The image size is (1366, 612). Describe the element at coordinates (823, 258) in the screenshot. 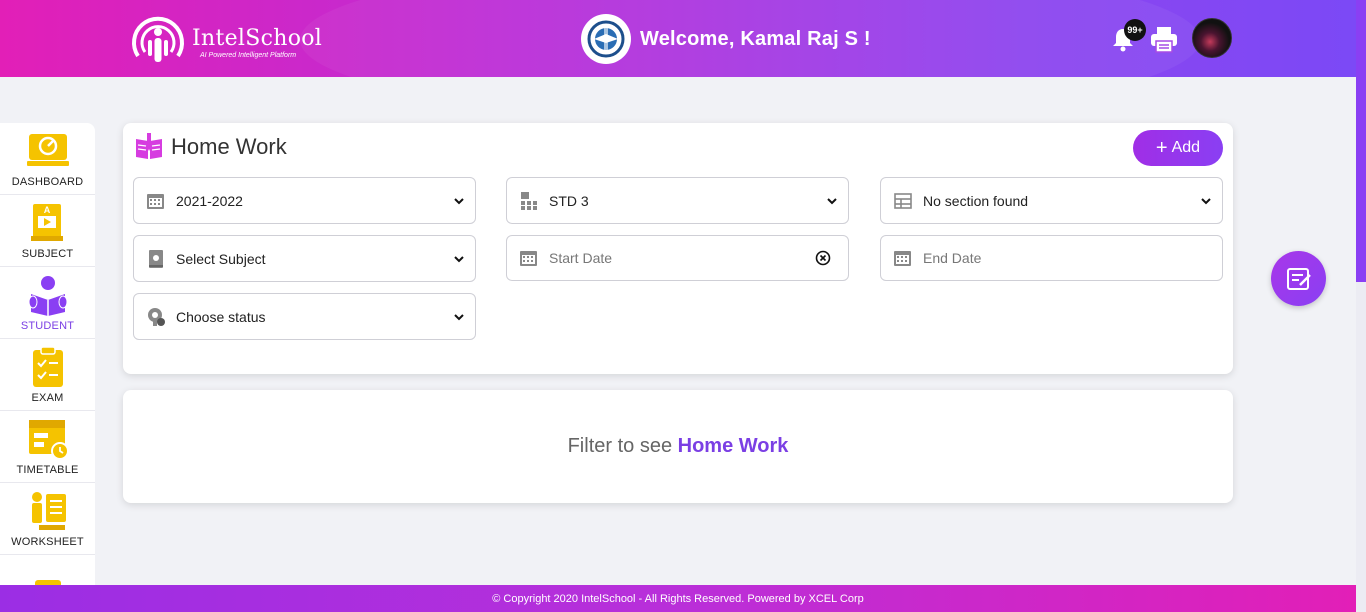

I see `clear-circle-icon` at that location.